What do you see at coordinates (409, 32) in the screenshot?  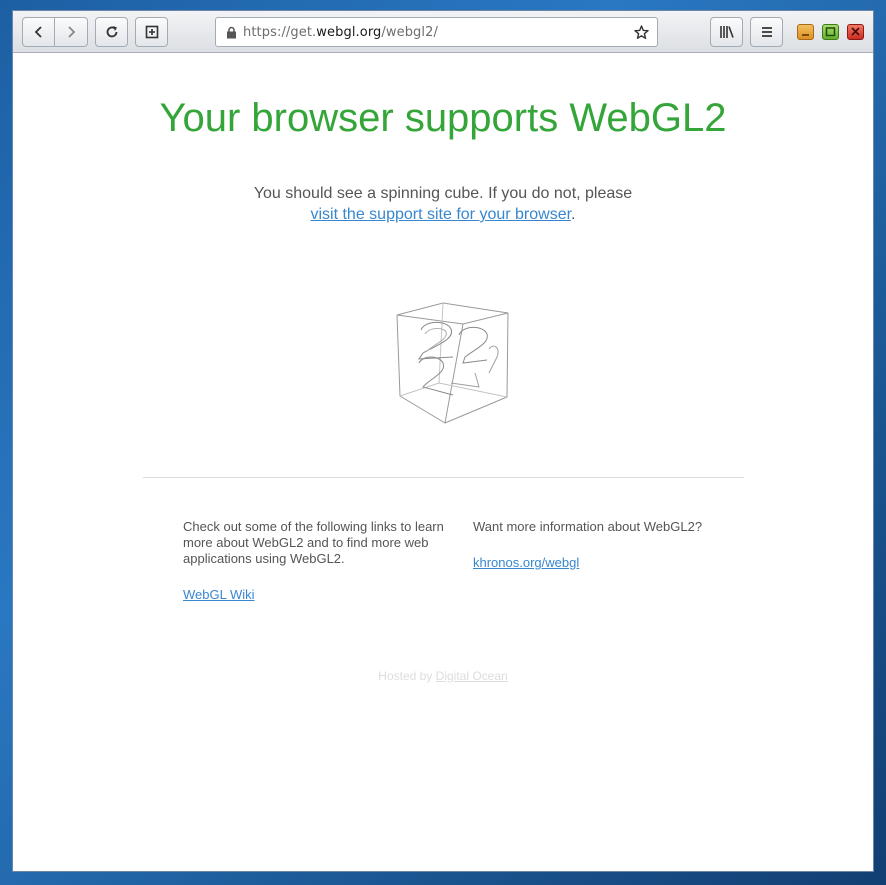 I see `url-path: /webgl2/` at bounding box center [409, 32].